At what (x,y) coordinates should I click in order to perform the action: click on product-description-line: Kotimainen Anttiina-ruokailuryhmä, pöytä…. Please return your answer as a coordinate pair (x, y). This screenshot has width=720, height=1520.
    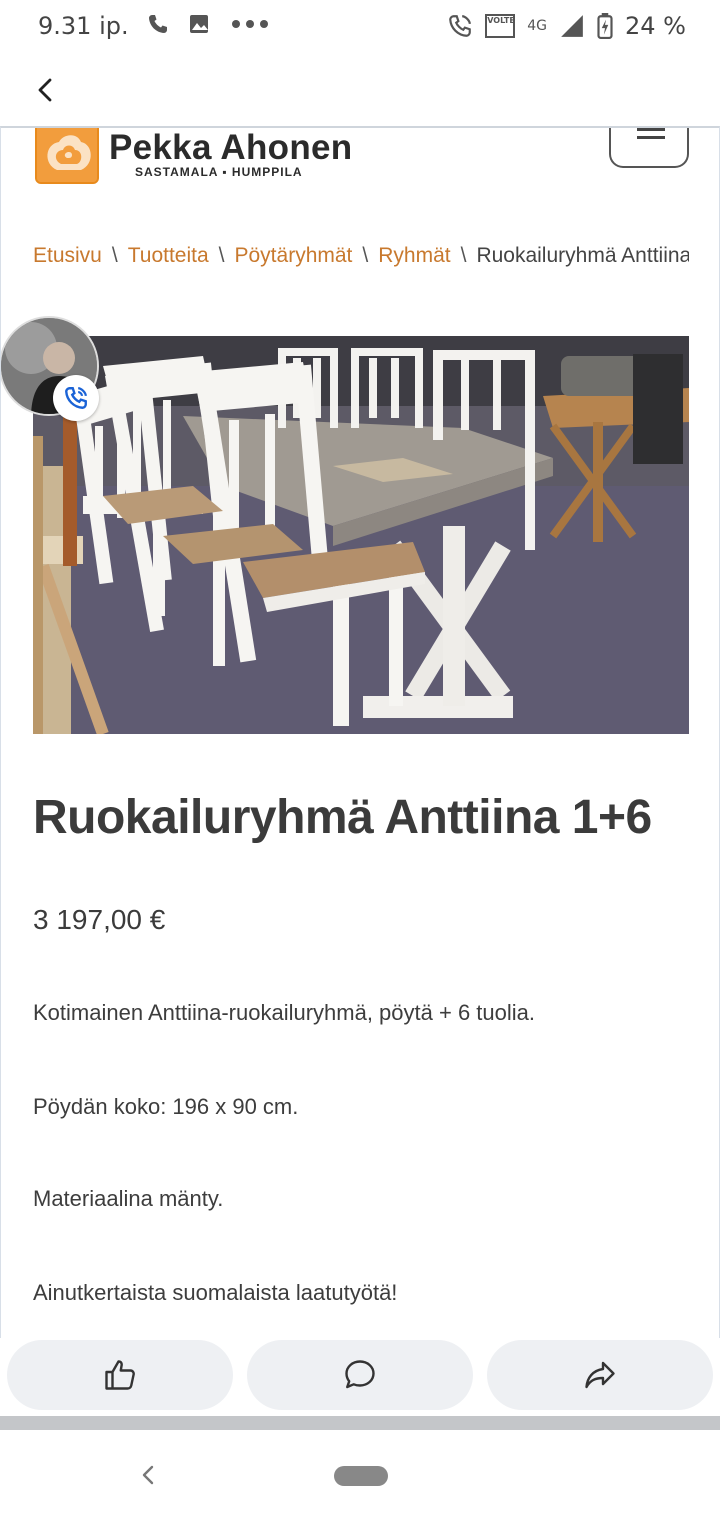
    Looking at the image, I should click on (284, 1012).